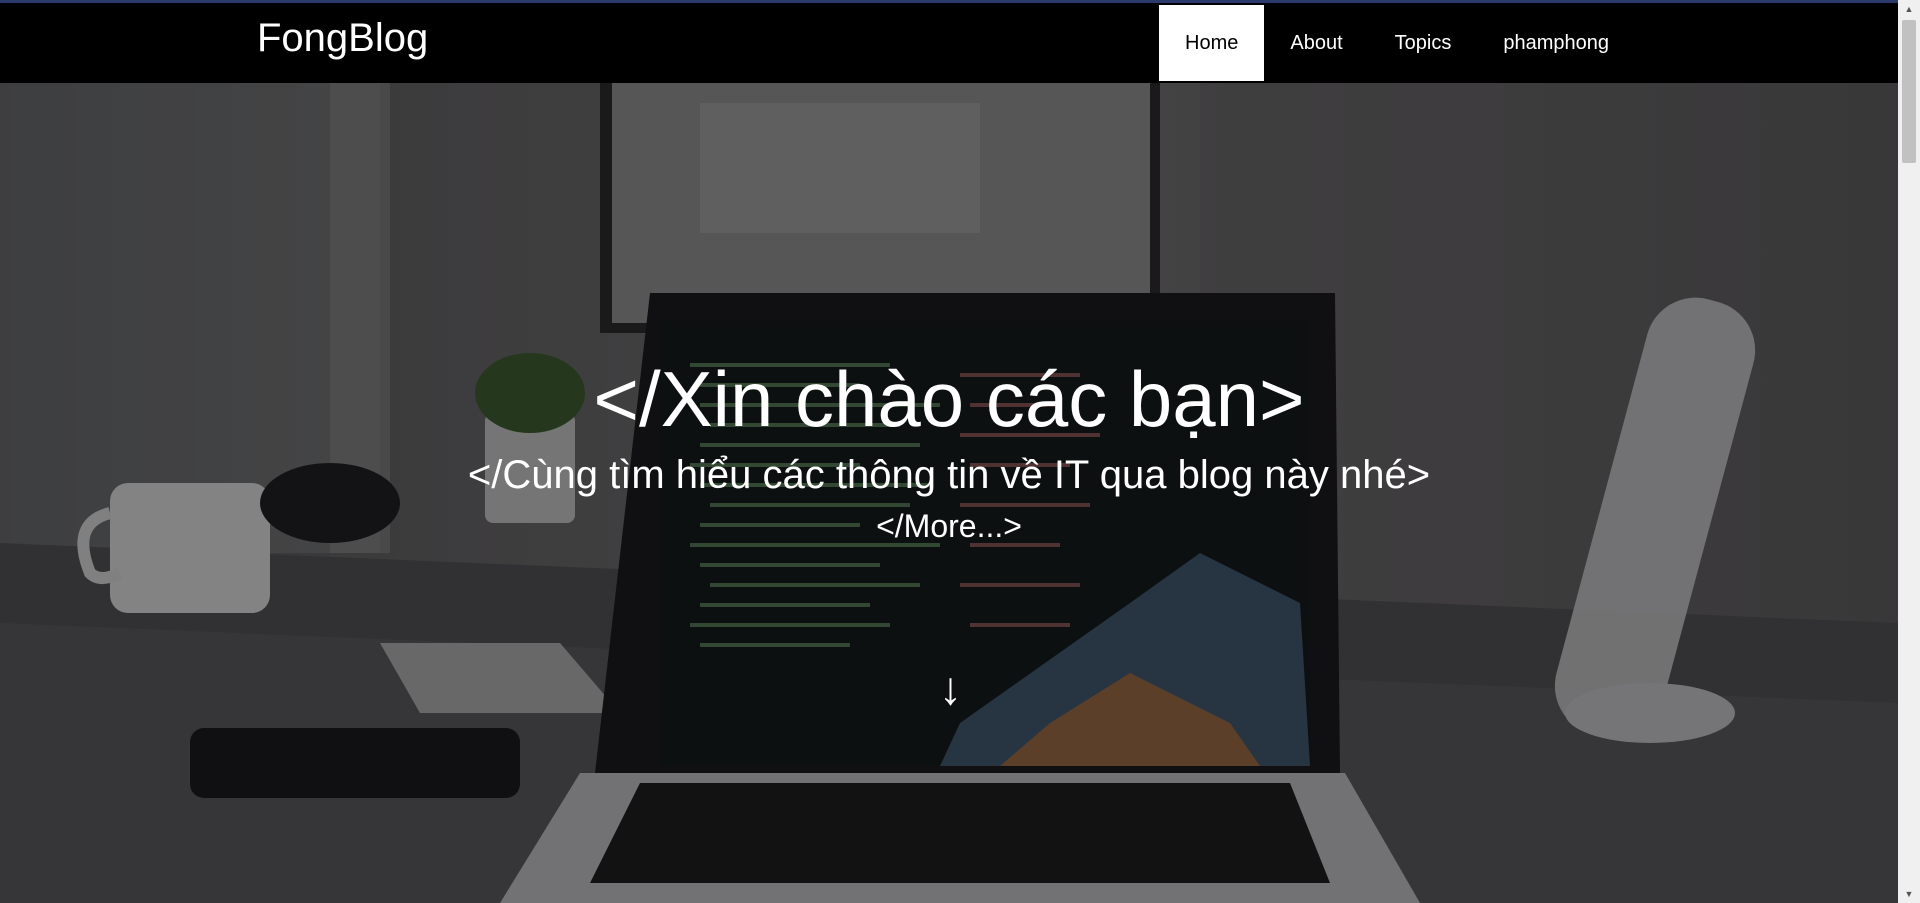 The width and height of the screenshot is (1920, 903). I want to click on scrollbar-thumb, so click(1909, 91).